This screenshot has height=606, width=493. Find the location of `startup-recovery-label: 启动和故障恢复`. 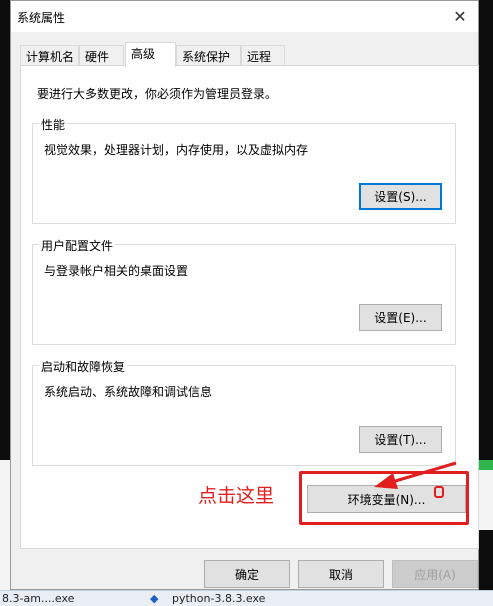

startup-recovery-label: 启动和故障恢复 is located at coordinates (83, 366).